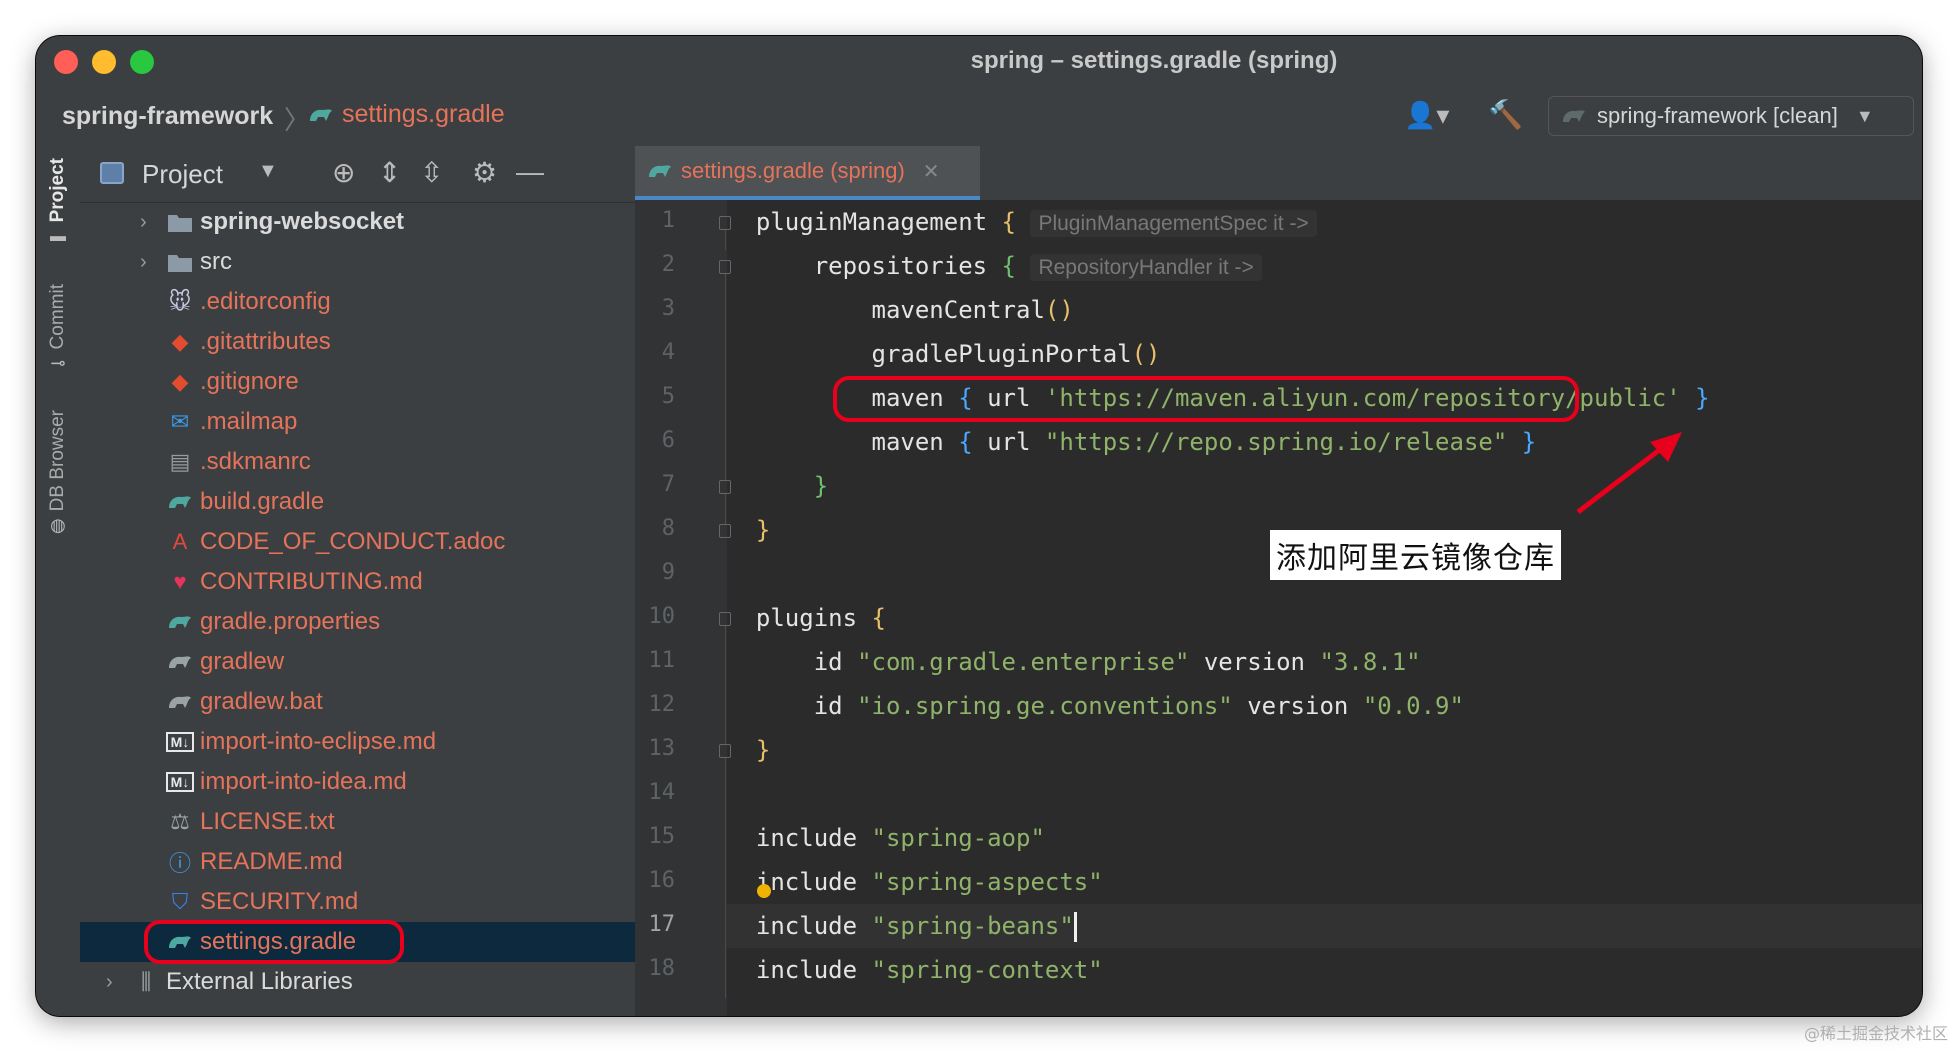 The image size is (1958, 1052). I want to click on code-string: "spring-aop", so click(958, 838).